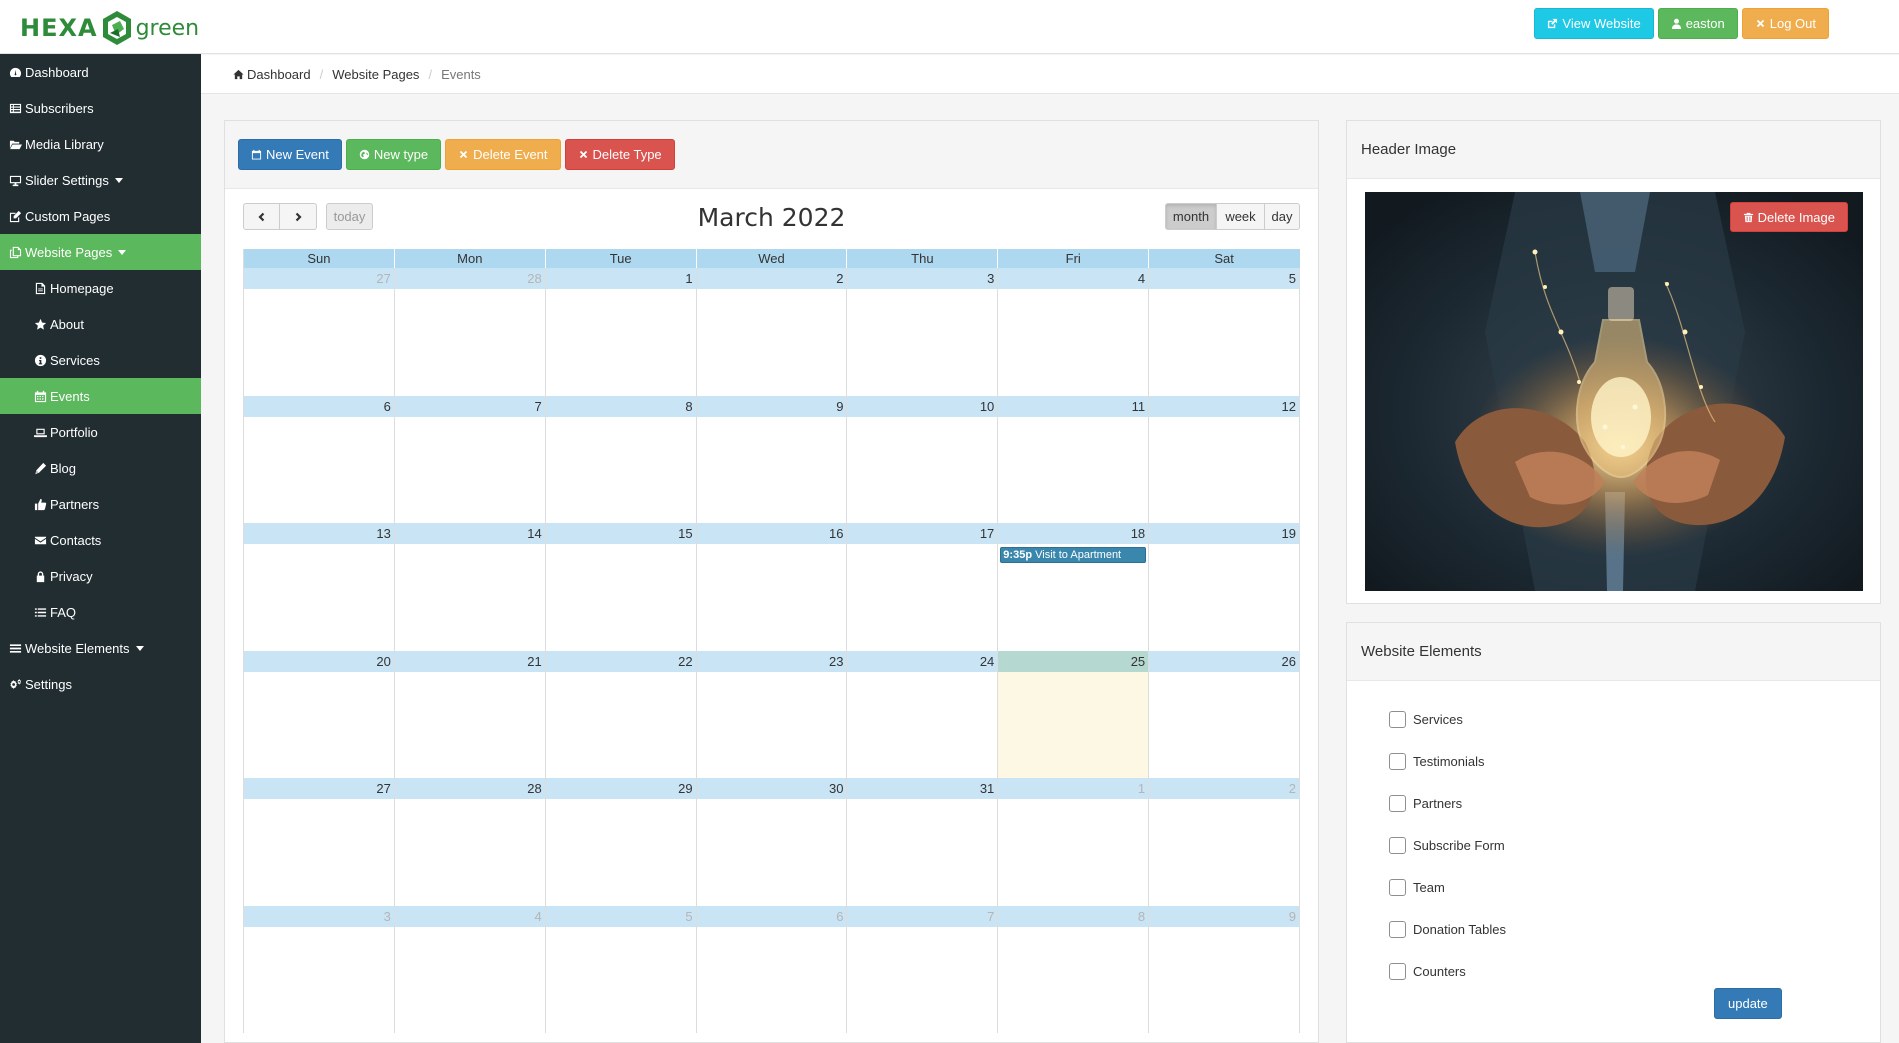  I want to click on sidebar-item-events: Events, so click(100, 396).